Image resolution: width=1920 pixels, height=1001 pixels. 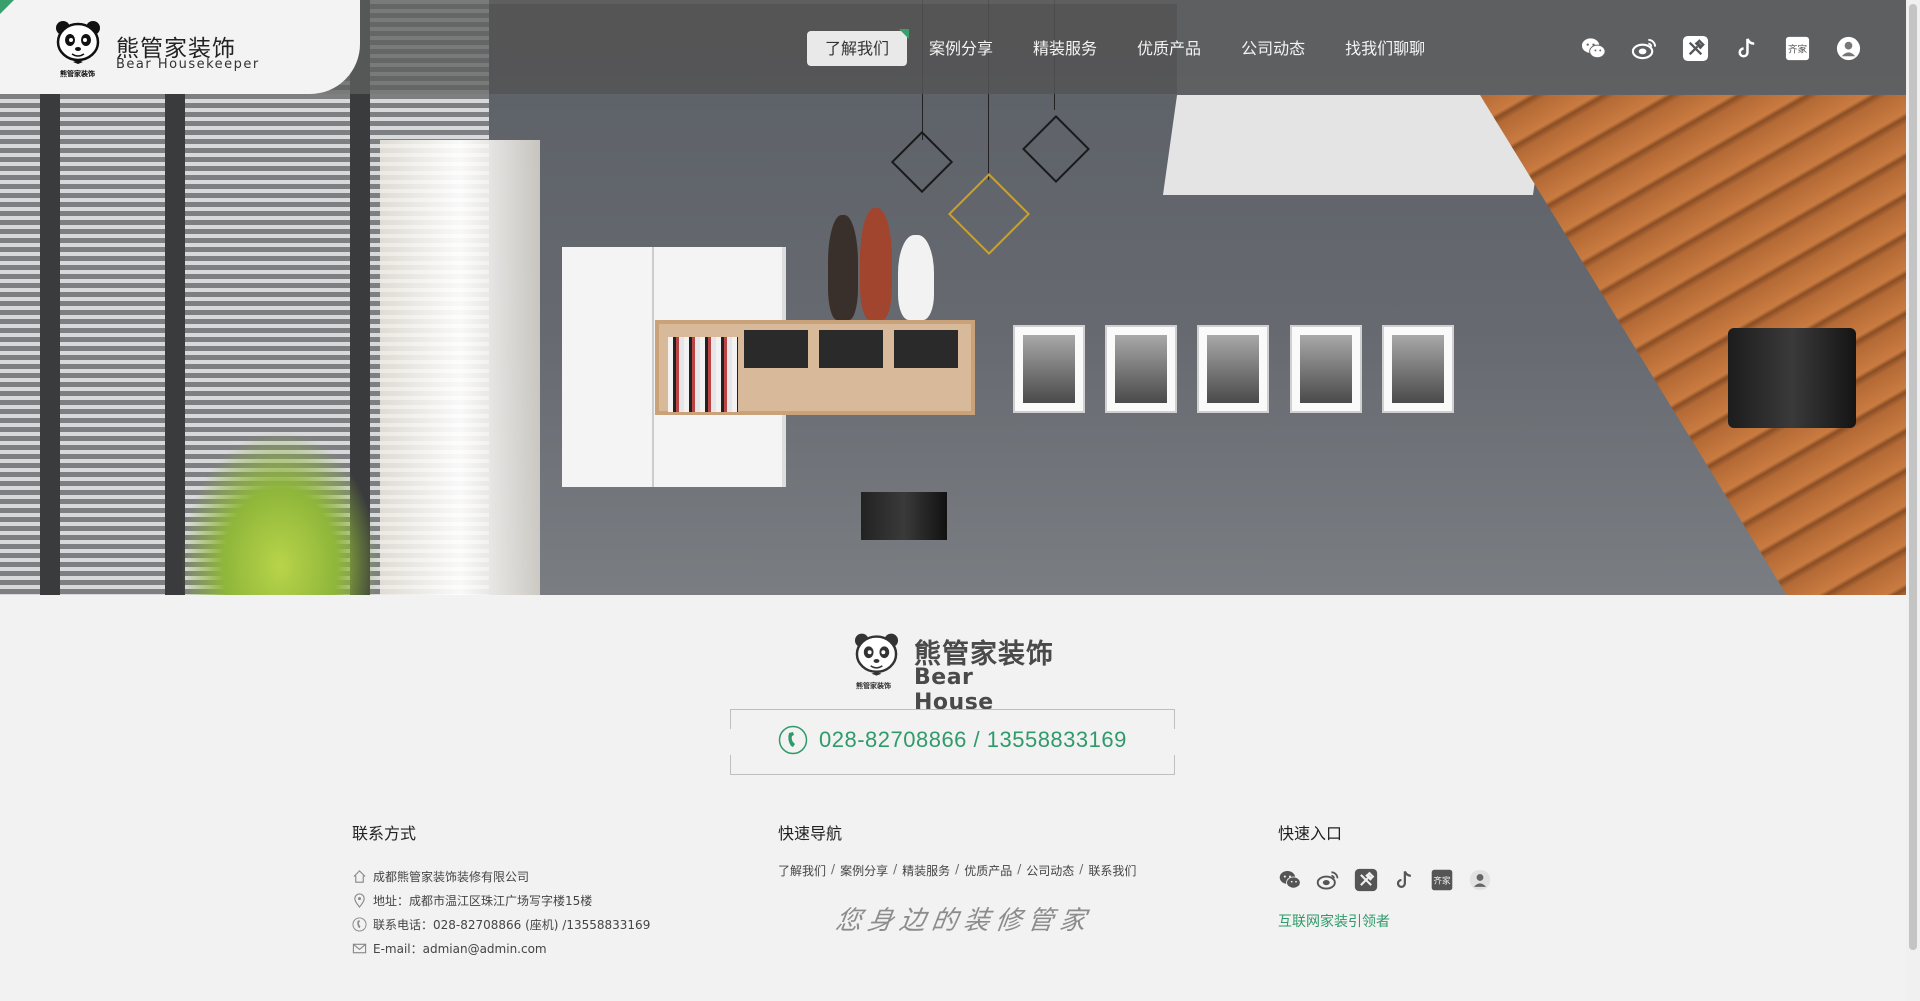 What do you see at coordinates (961, 48) in the screenshot?
I see `nav-case-sharing: 案例分享` at bounding box center [961, 48].